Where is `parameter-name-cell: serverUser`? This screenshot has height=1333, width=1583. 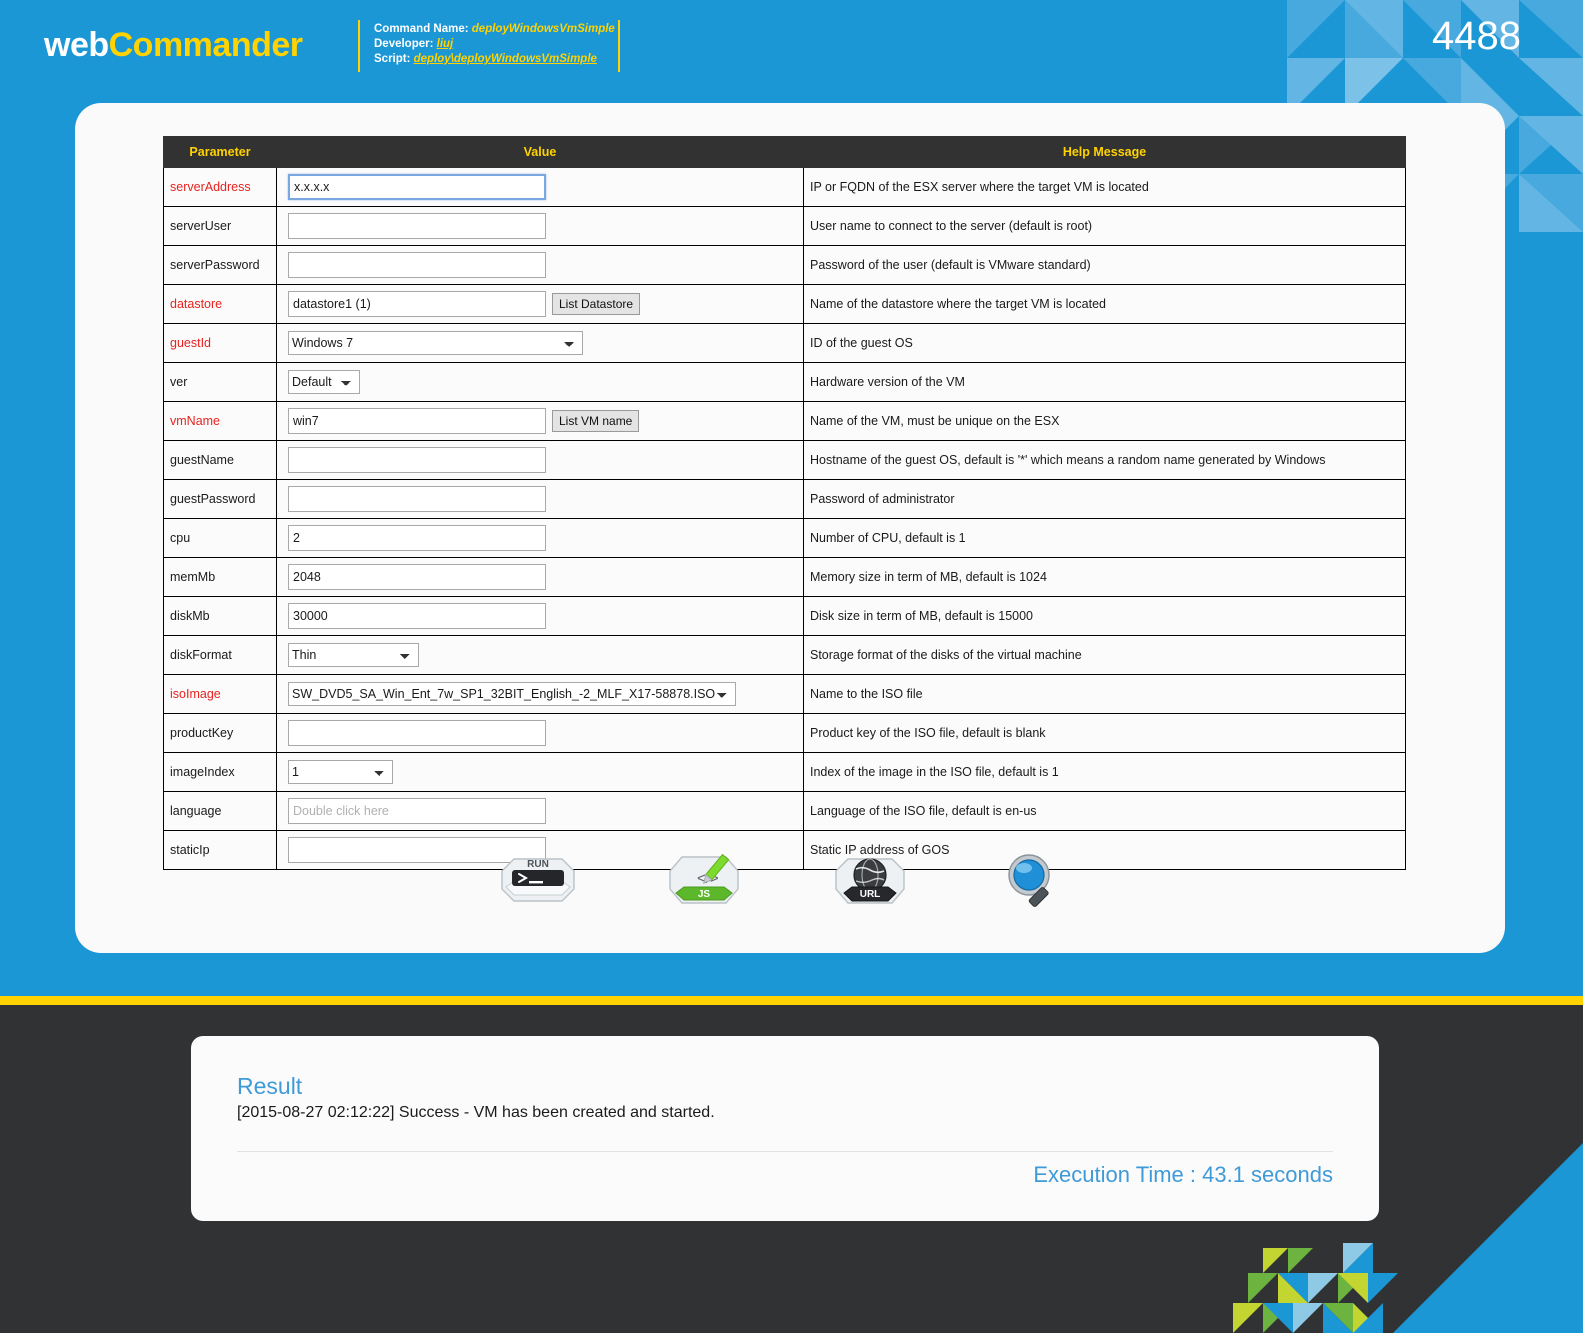
parameter-name-cell: serverUser is located at coordinates (220, 226).